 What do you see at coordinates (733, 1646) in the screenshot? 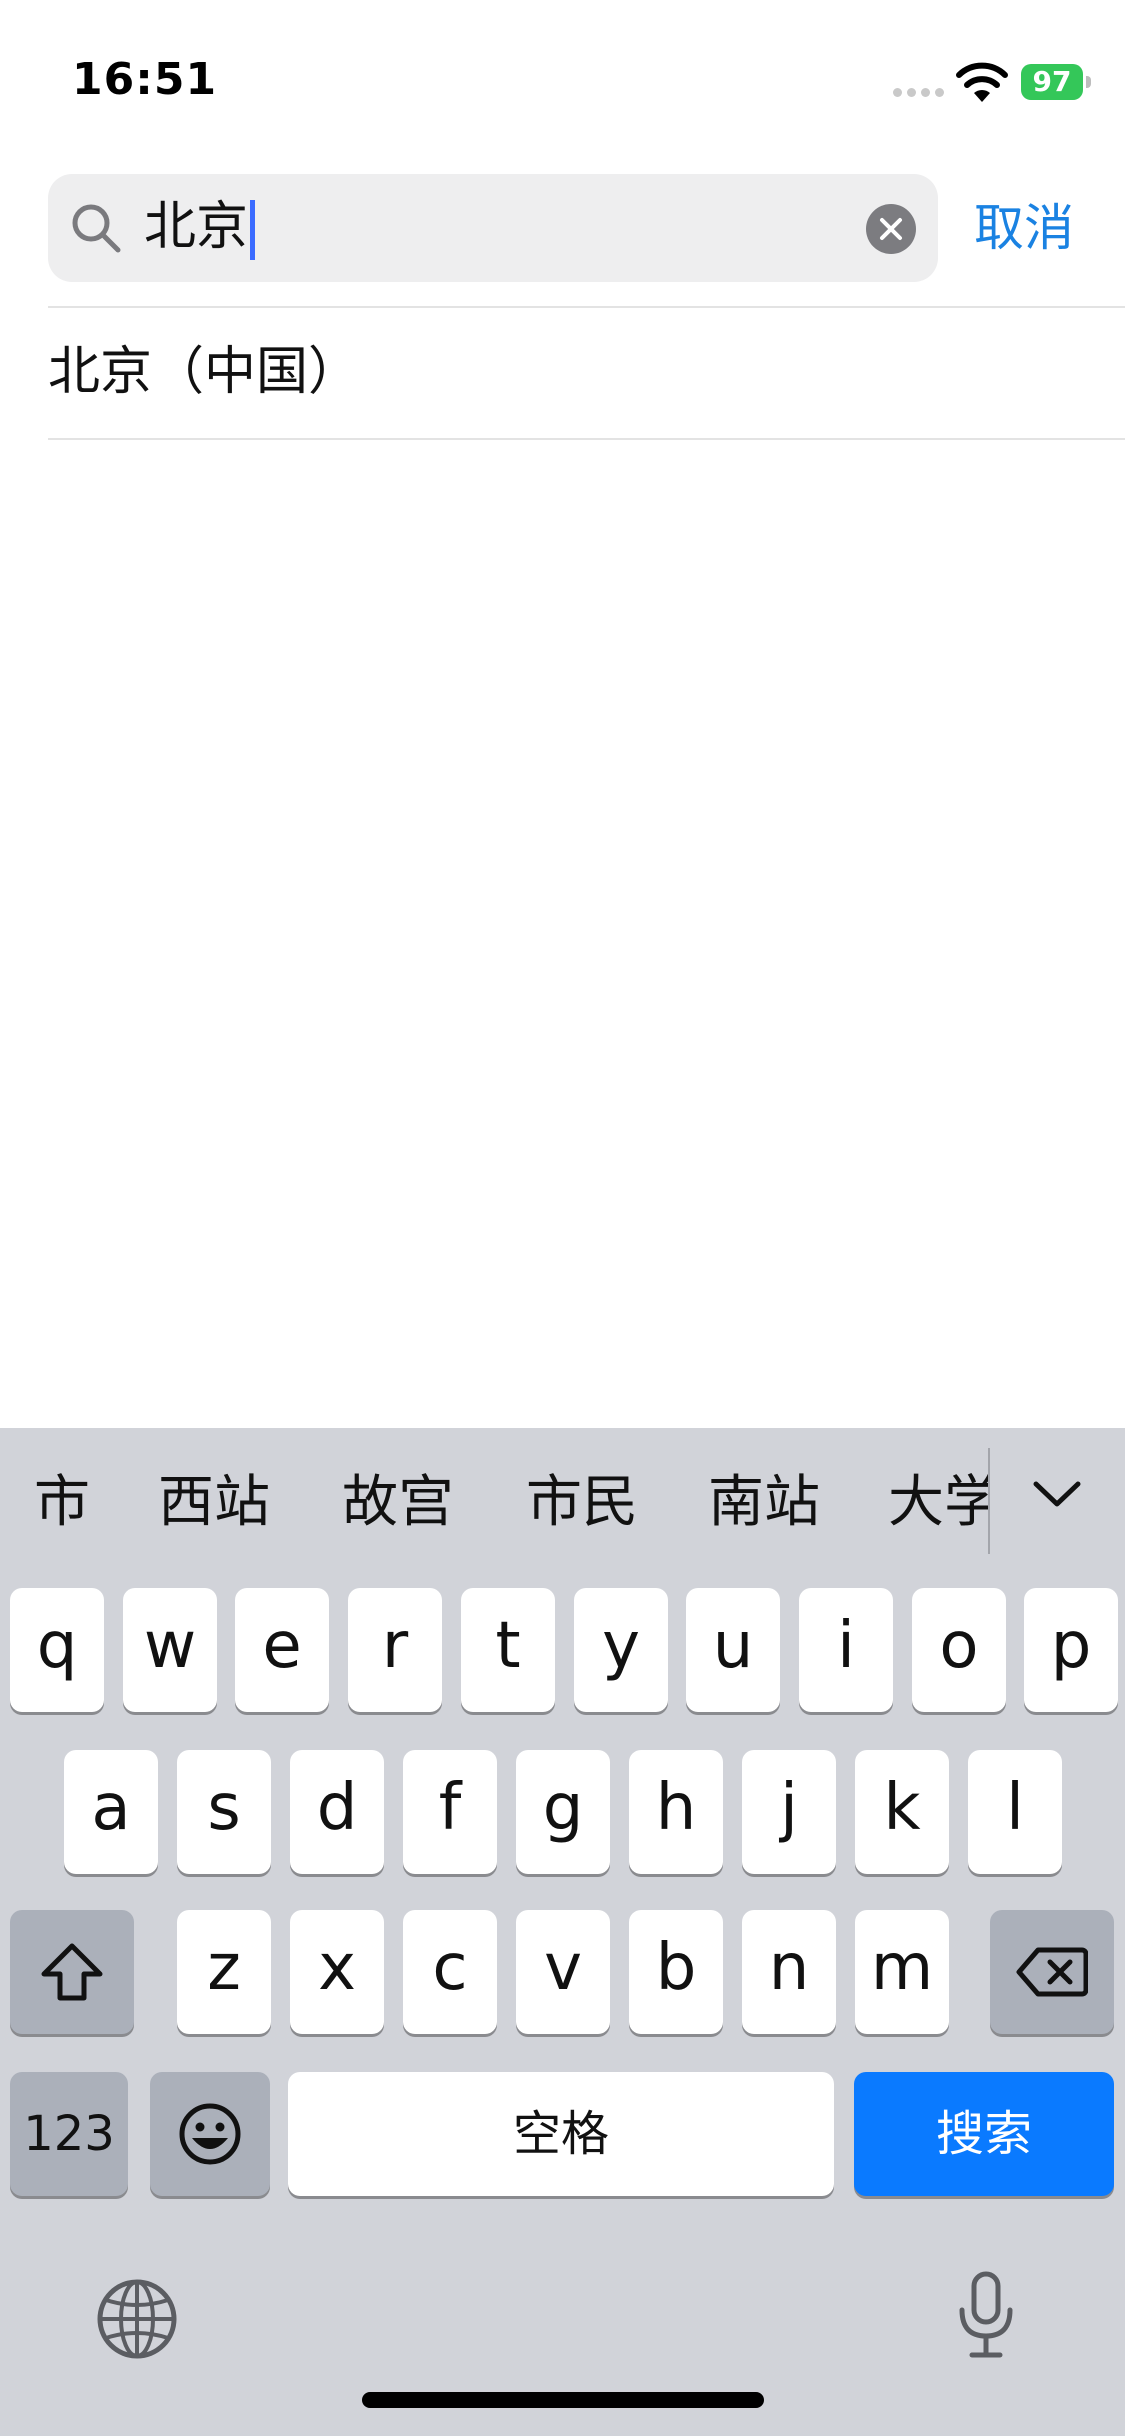
I see `key-label: u` at bounding box center [733, 1646].